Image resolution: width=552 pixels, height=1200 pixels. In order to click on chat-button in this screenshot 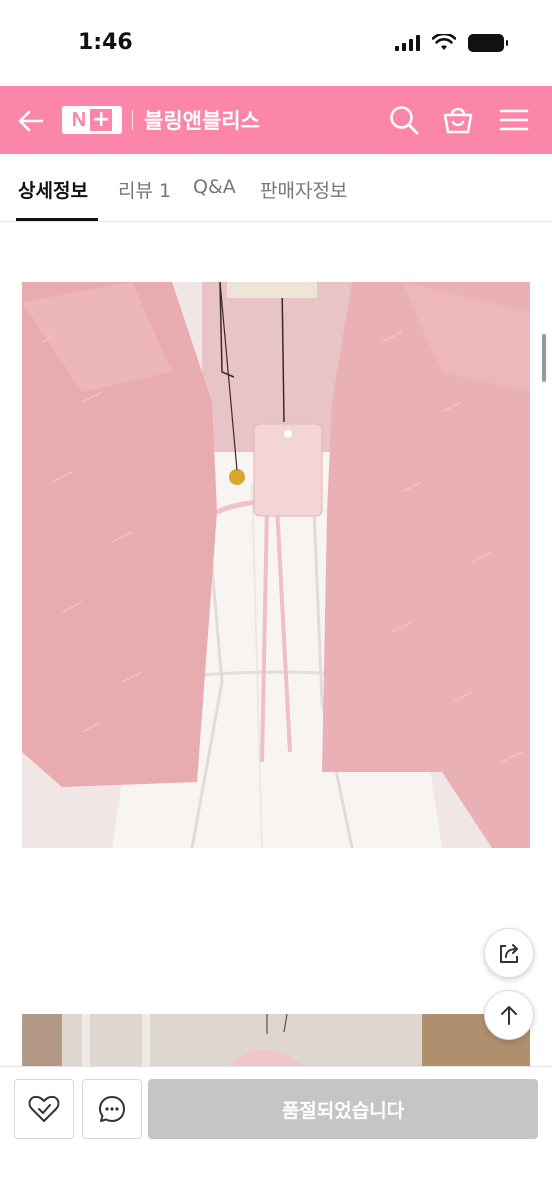, I will do `click(112, 1109)`.